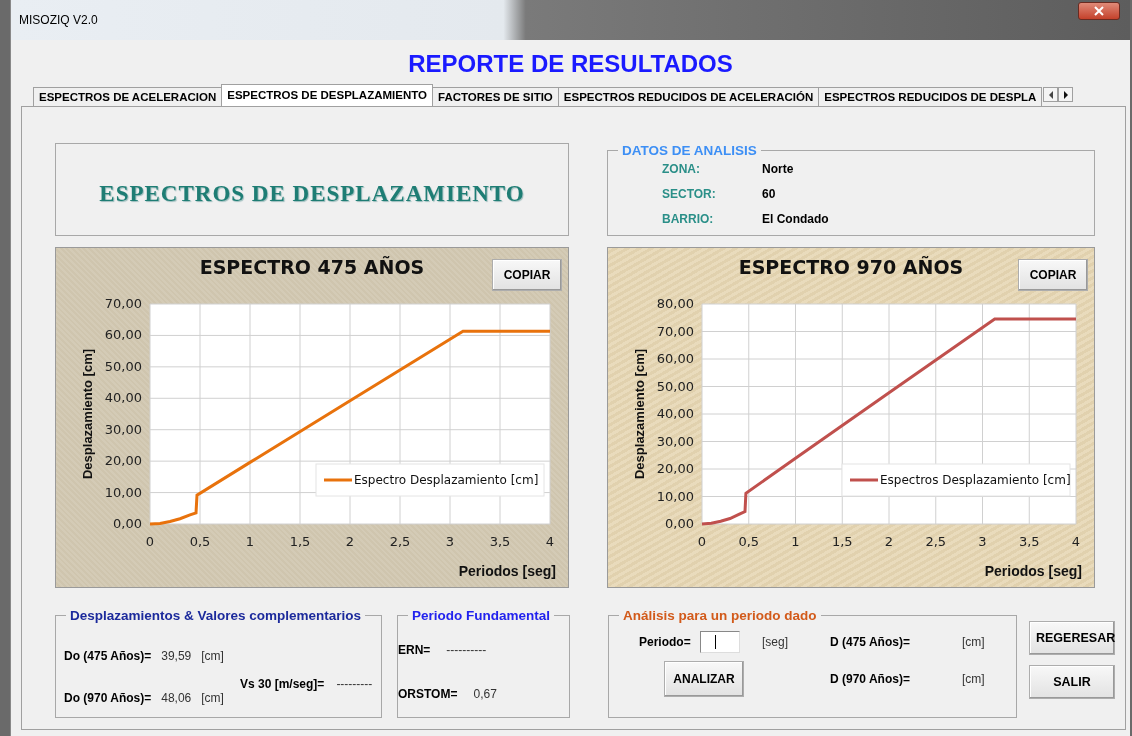 The height and width of the screenshot is (736, 1132). What do you see at coordinates (446, 480) in the screenshot?
I see `legend-label: Espectro Desplazamiento [cm]` at bounding box center [446, 480].